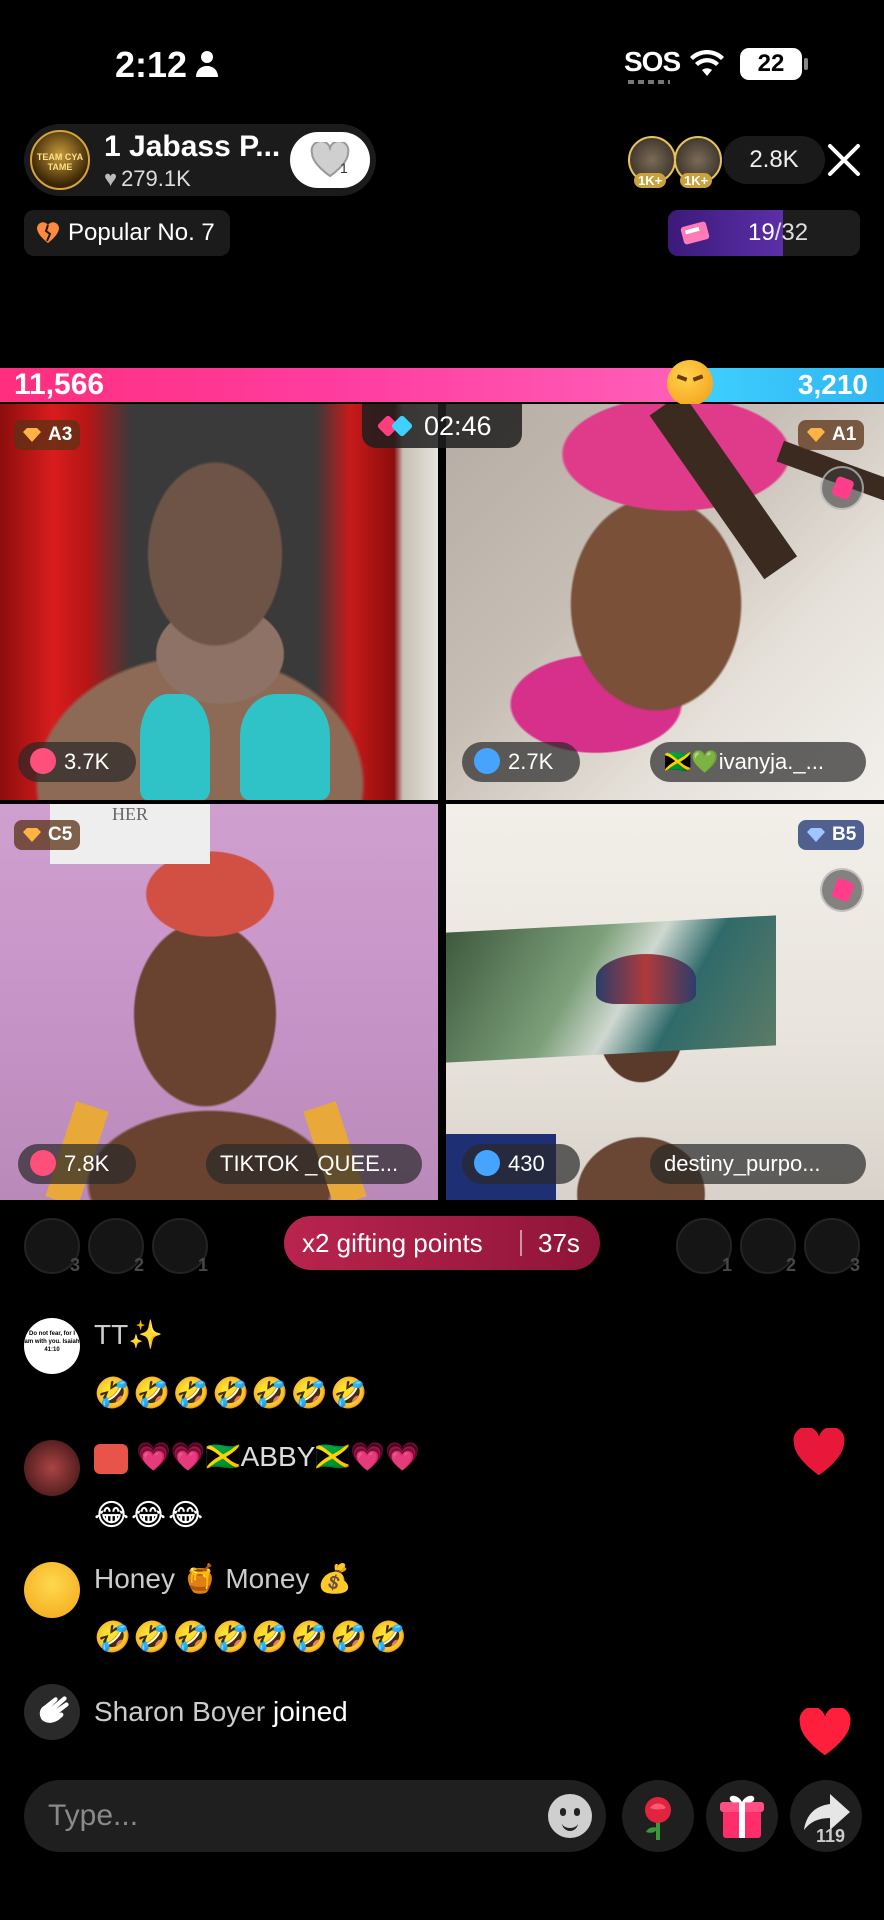  What do you see at coordinates (521, 762) in the screenshot?
I see `tile-points: 2.7K` at bounding box center [521, 762].